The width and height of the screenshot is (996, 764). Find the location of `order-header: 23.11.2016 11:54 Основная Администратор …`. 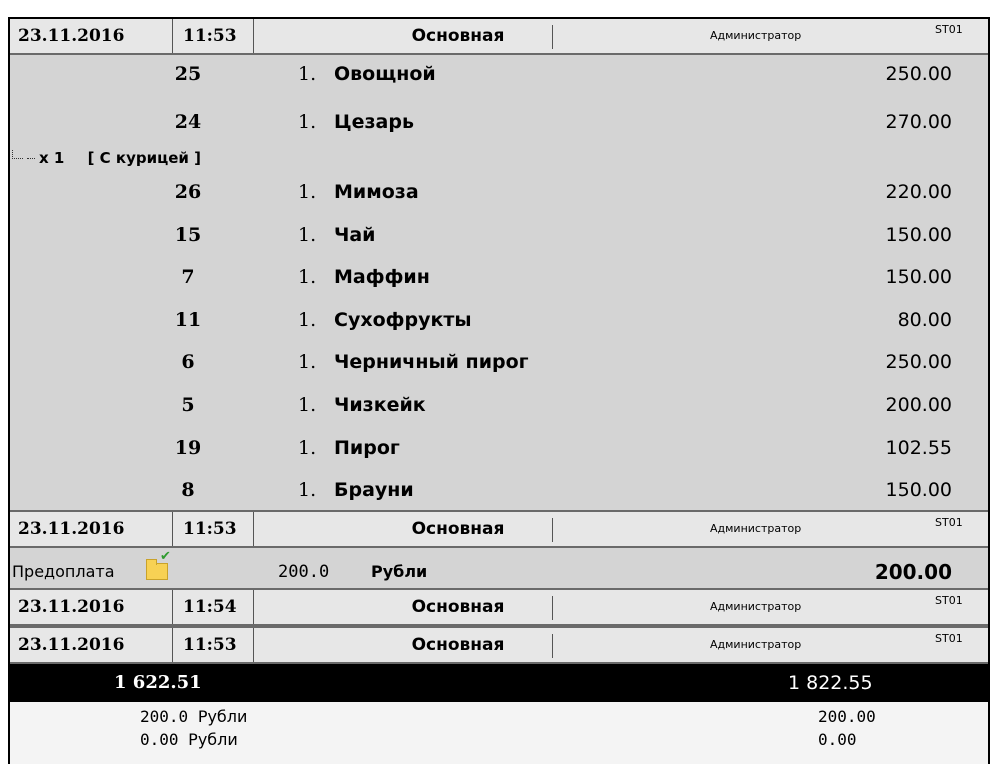

order-header: 23.11.2016 11:54 Основная Администратор … is located at coordinates (499, 607).